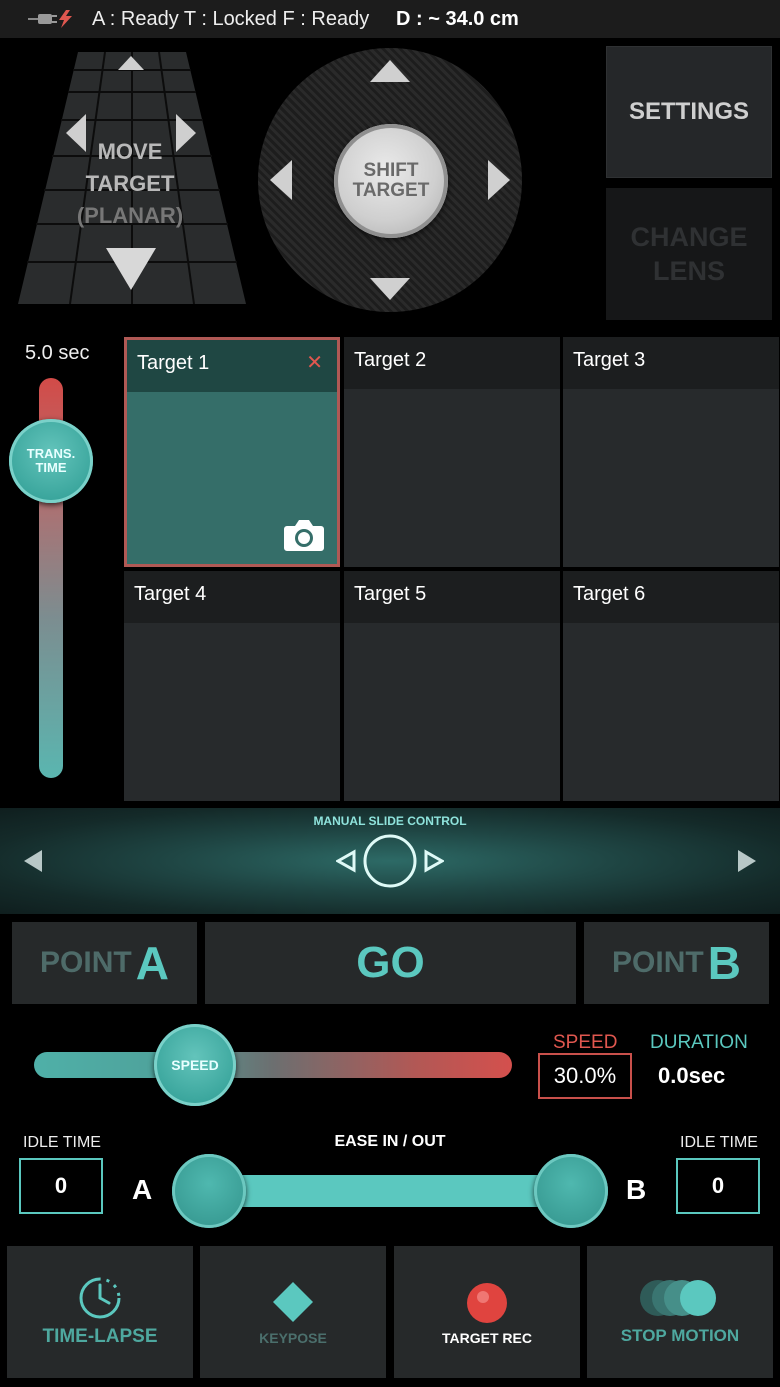 The image size is (780, 1387). Describe the element at coordinates (131, 269) in the screenshot. I see `planar-down-arrow-icon` at that location.